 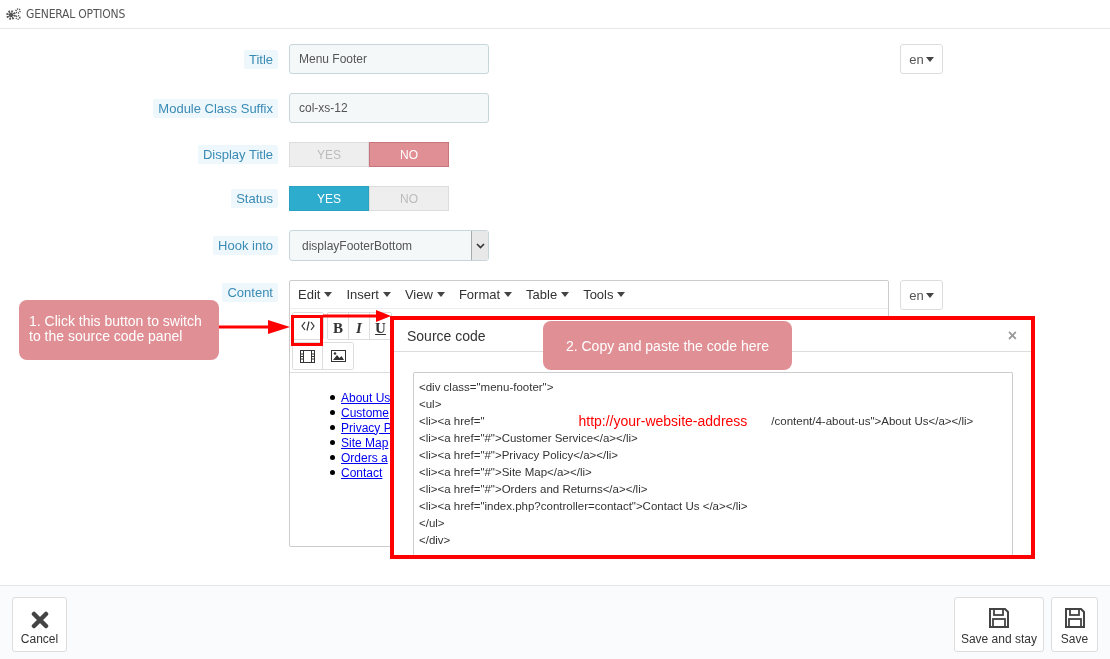 What do you see at coordinates (389, 59) in the screenshot?
I see `text-field: Menu Footer` at bounding box center [389, 59].